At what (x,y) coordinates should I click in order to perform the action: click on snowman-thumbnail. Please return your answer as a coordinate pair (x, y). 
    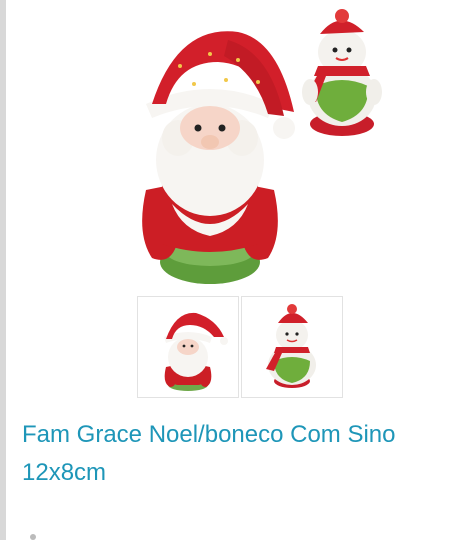
    Looking at the image, I should click on (291, 346).